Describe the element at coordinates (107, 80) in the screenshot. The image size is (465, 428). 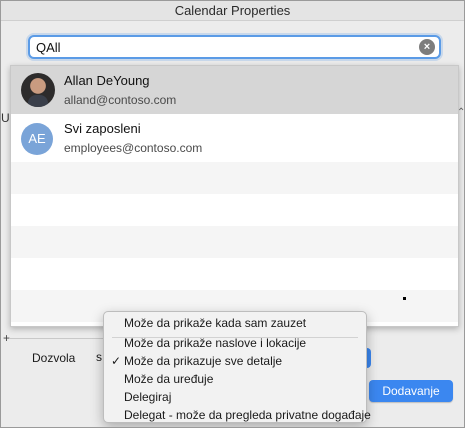
I see `result-name: Allan DeYoung` at that location.